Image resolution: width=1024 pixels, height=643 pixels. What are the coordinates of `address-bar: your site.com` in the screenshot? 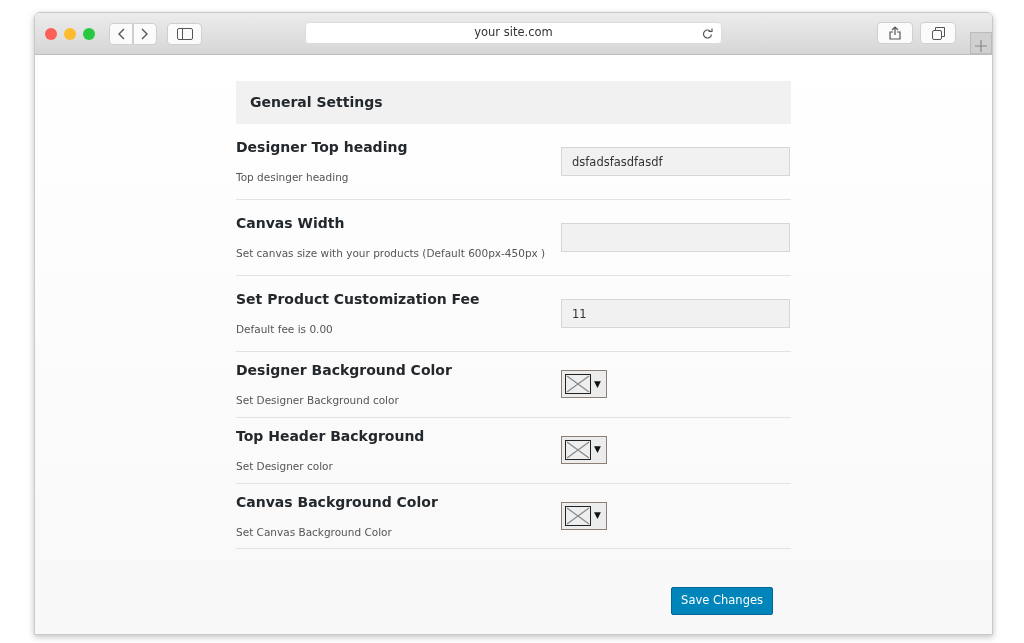 It's located at (513, 33).